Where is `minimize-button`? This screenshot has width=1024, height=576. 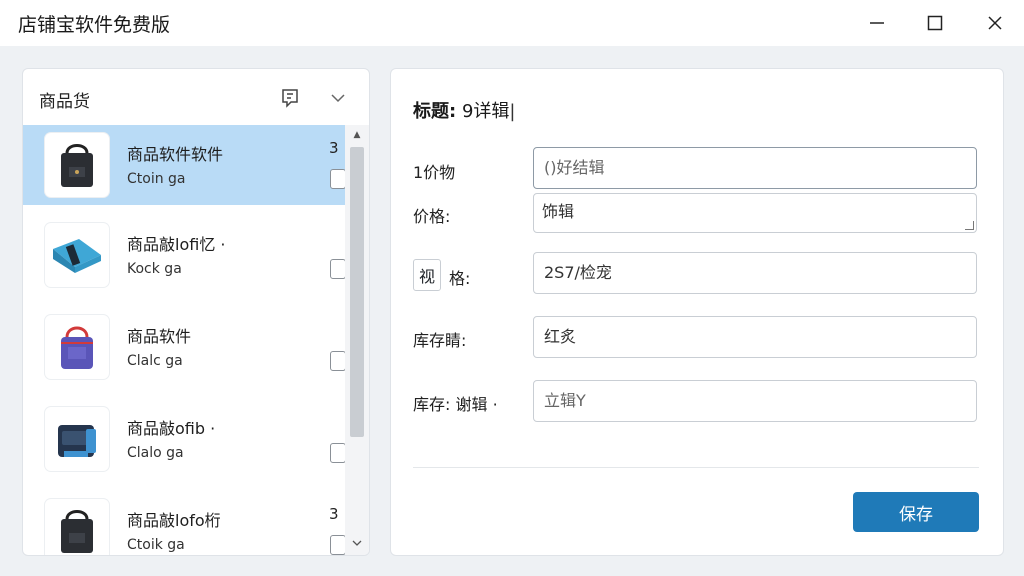 minimize-button is located at coordinates (877, 23).